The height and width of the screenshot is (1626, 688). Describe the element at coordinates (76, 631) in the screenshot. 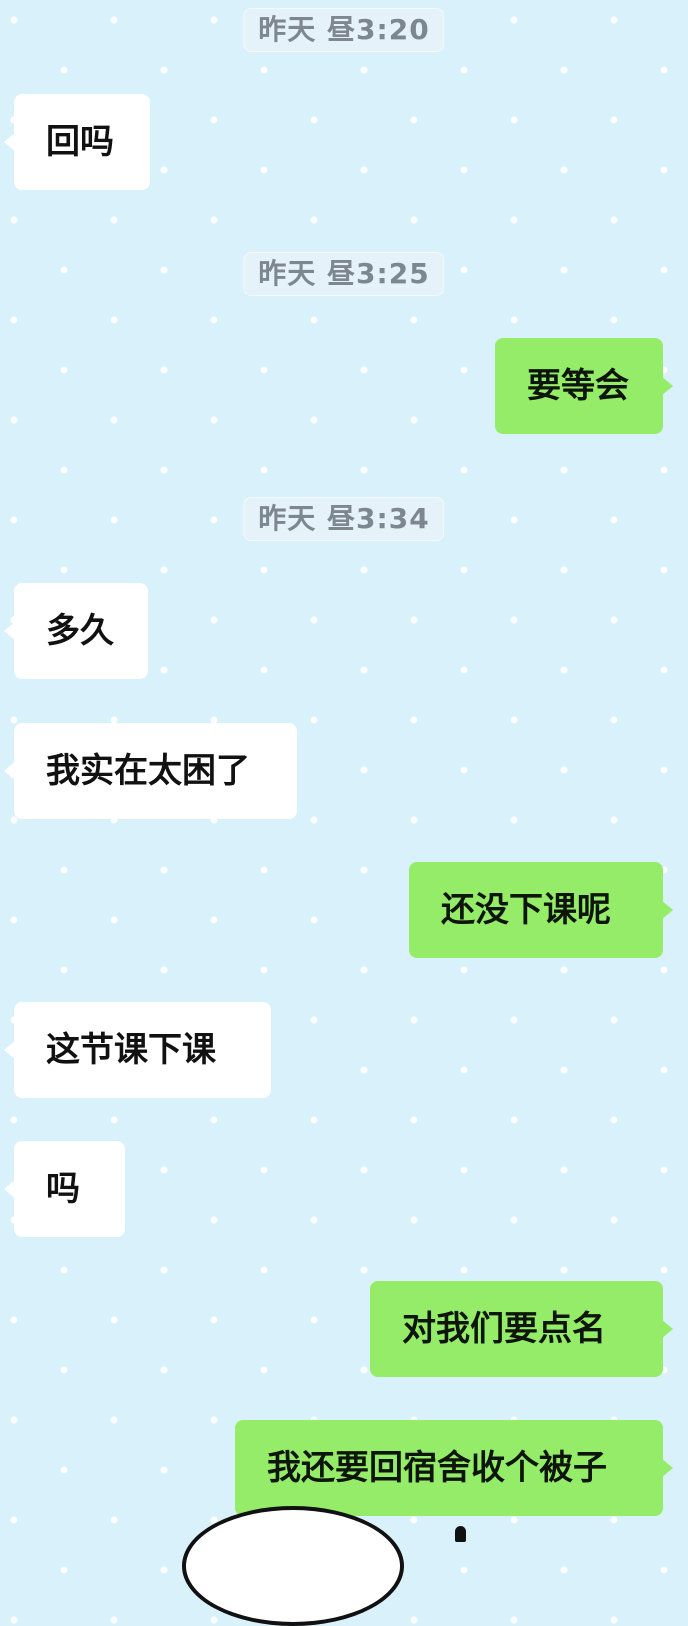

I see `incoming-message: 多久` at that location.